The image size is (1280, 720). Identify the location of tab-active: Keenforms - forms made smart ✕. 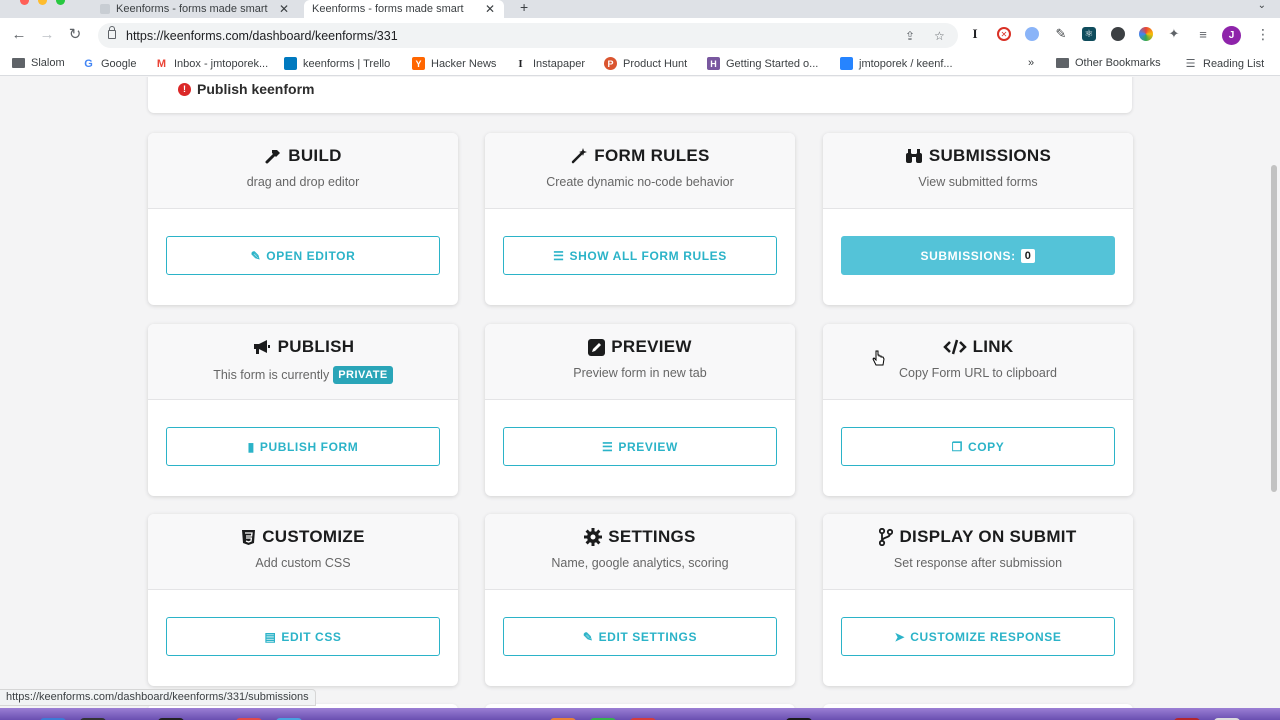
(404, 9).